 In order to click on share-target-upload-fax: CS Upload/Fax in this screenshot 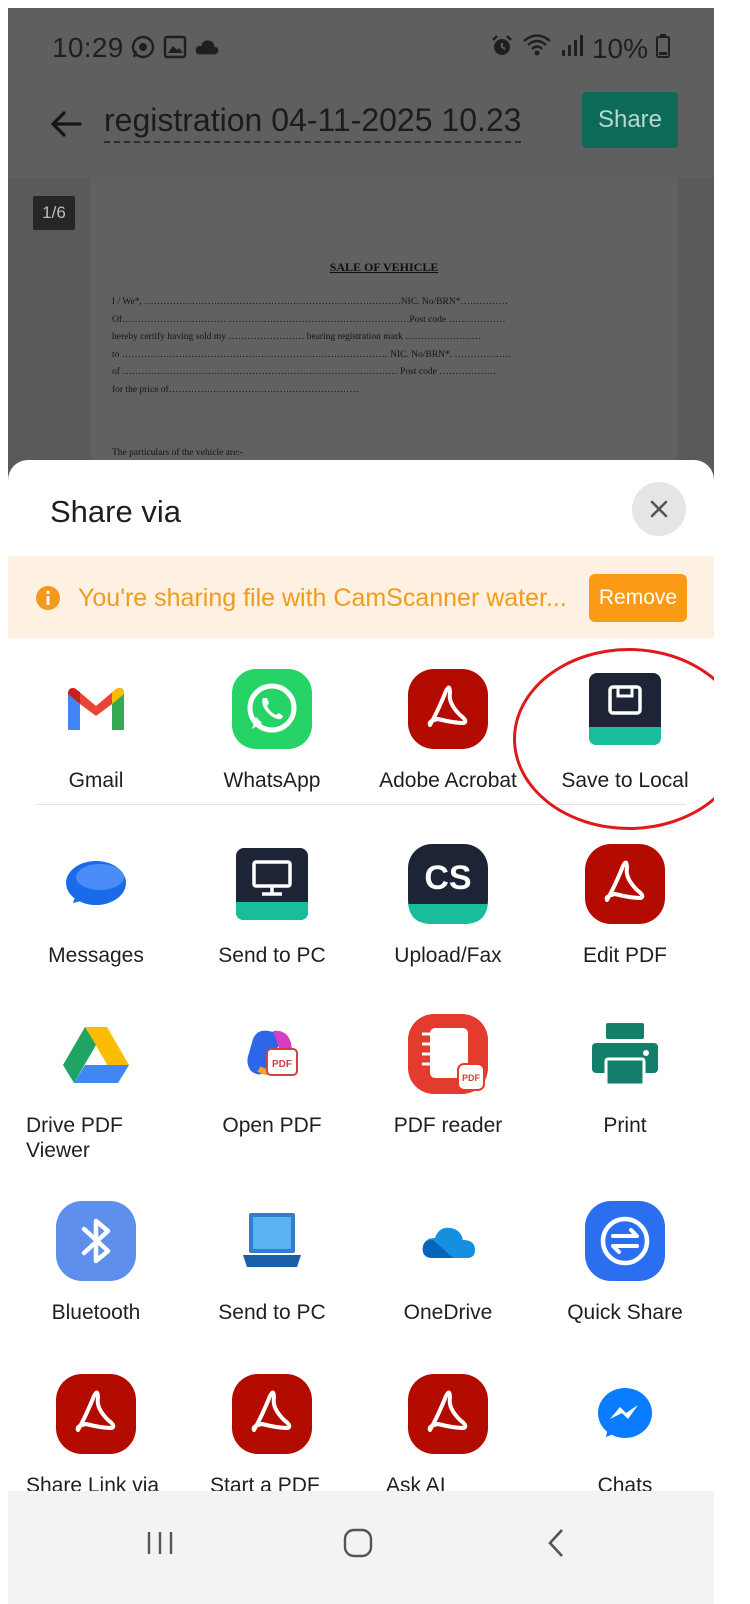, I will do `click(448, 893)`.